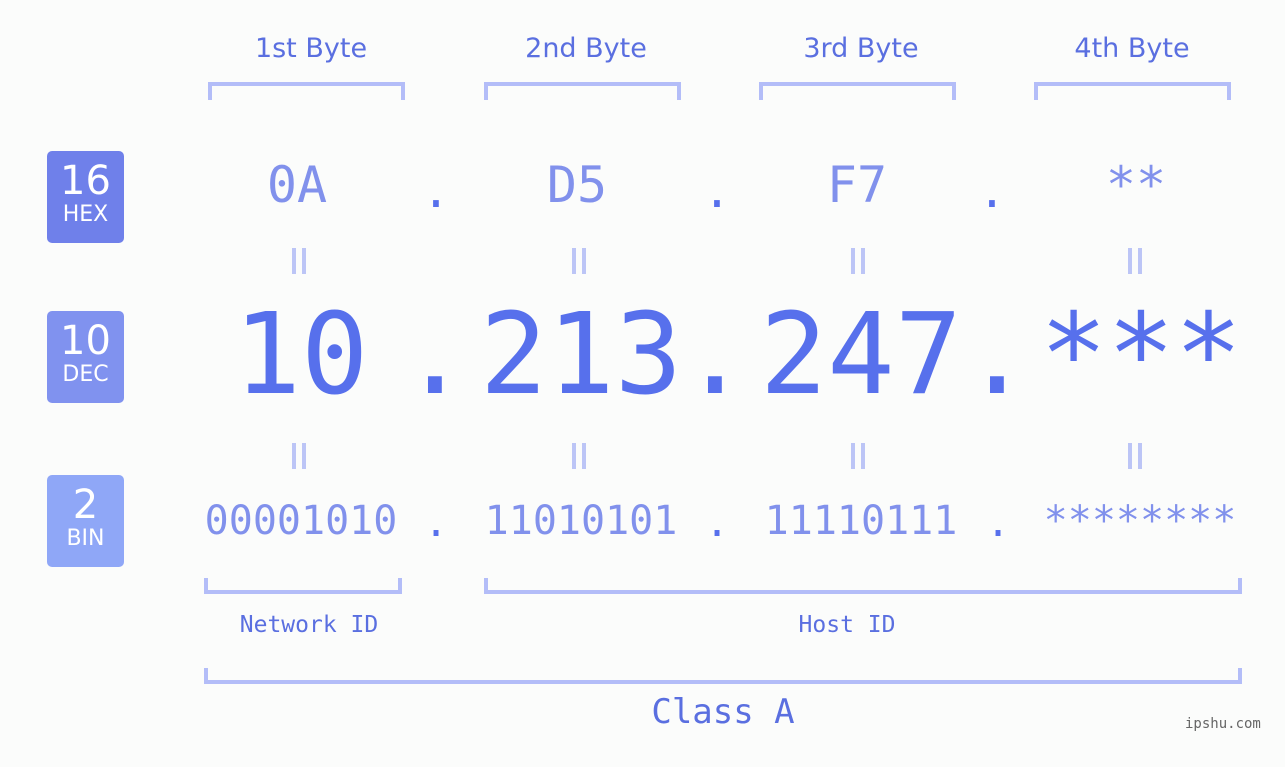 Image resolution: width=1285 pixels, height=767 pixels. What do you see at coordinates (85, 538) in the screenshot?
I see `bin-badge-label: BIN` at bounding box center [85, 538].